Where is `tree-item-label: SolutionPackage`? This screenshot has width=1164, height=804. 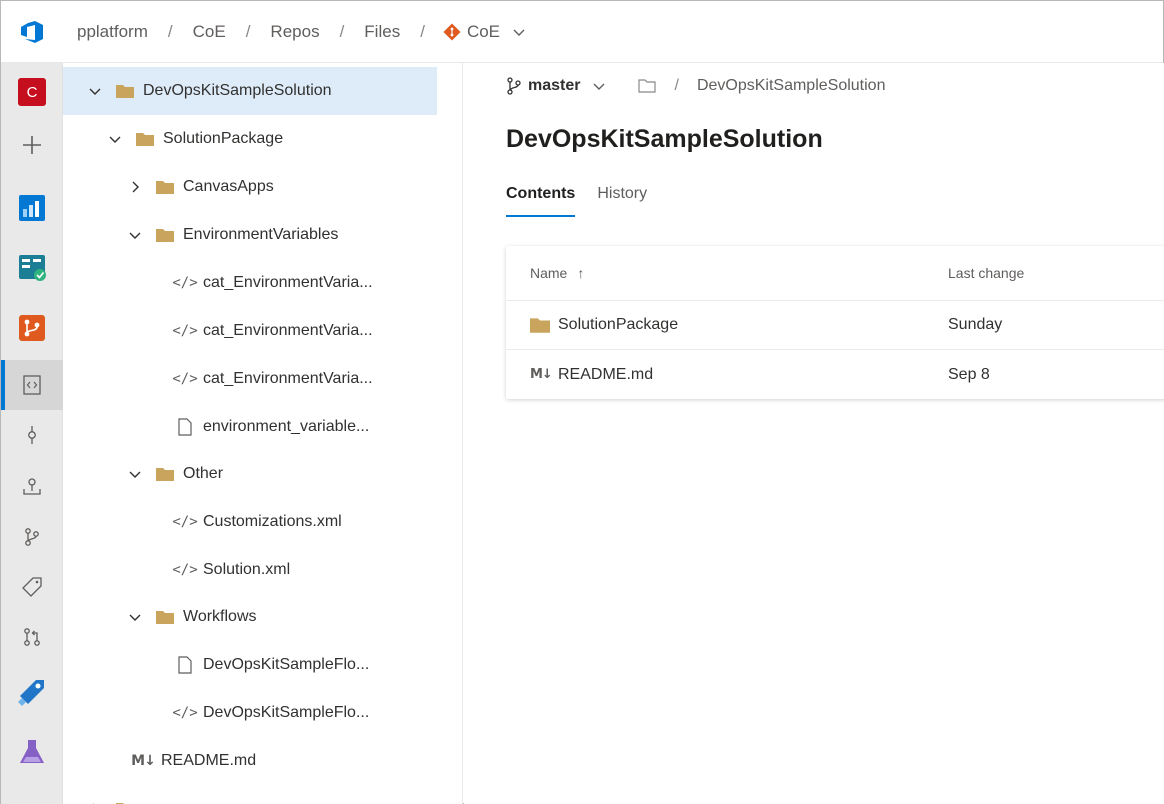 tree-item-label: SolutionPackage is located at coordinates (223, 138).